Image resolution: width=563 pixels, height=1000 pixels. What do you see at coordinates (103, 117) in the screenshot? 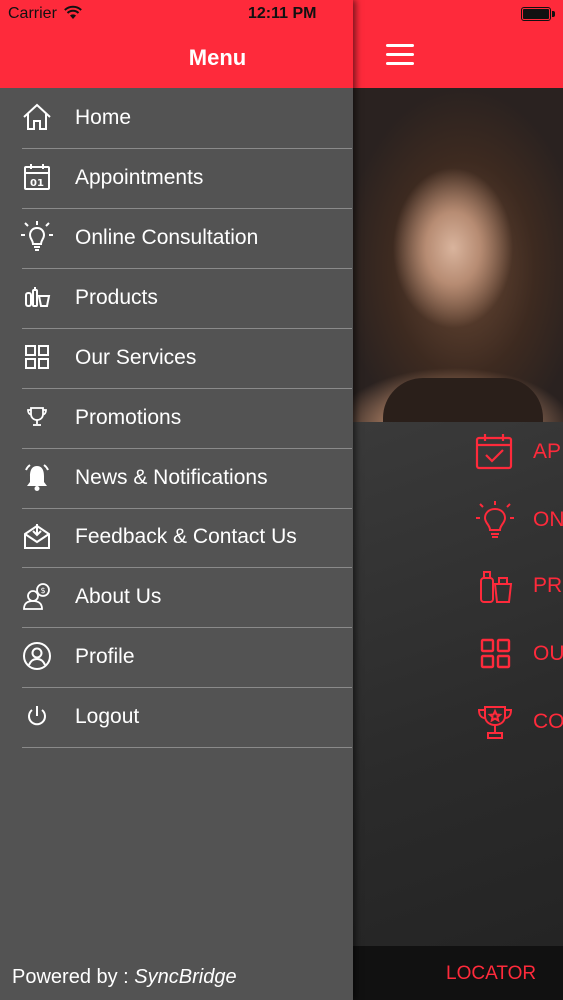
I see `menu-item-label: Home` at bounding box center [103, 117].